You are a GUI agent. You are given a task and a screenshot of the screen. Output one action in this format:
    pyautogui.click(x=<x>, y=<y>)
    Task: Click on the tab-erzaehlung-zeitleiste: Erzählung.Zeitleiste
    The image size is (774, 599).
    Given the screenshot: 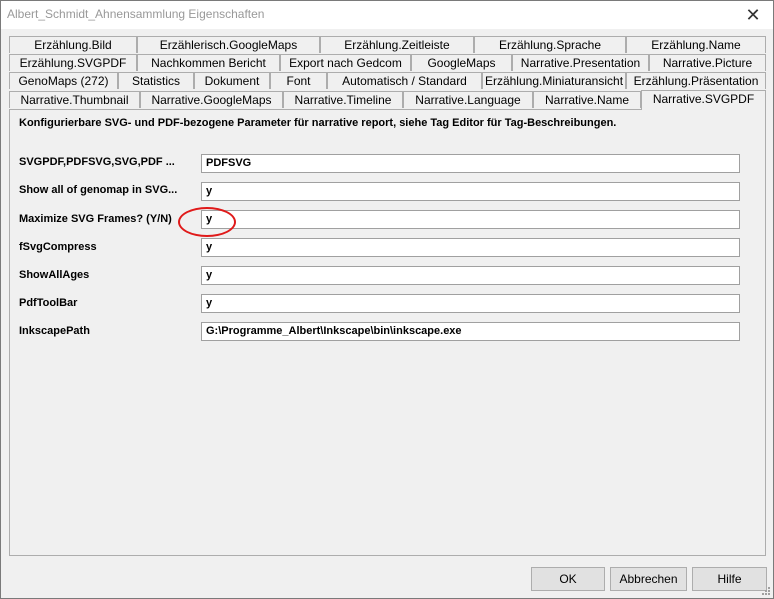 What is the action you would take?
    pyautogui.click(x=397, y=44)
    